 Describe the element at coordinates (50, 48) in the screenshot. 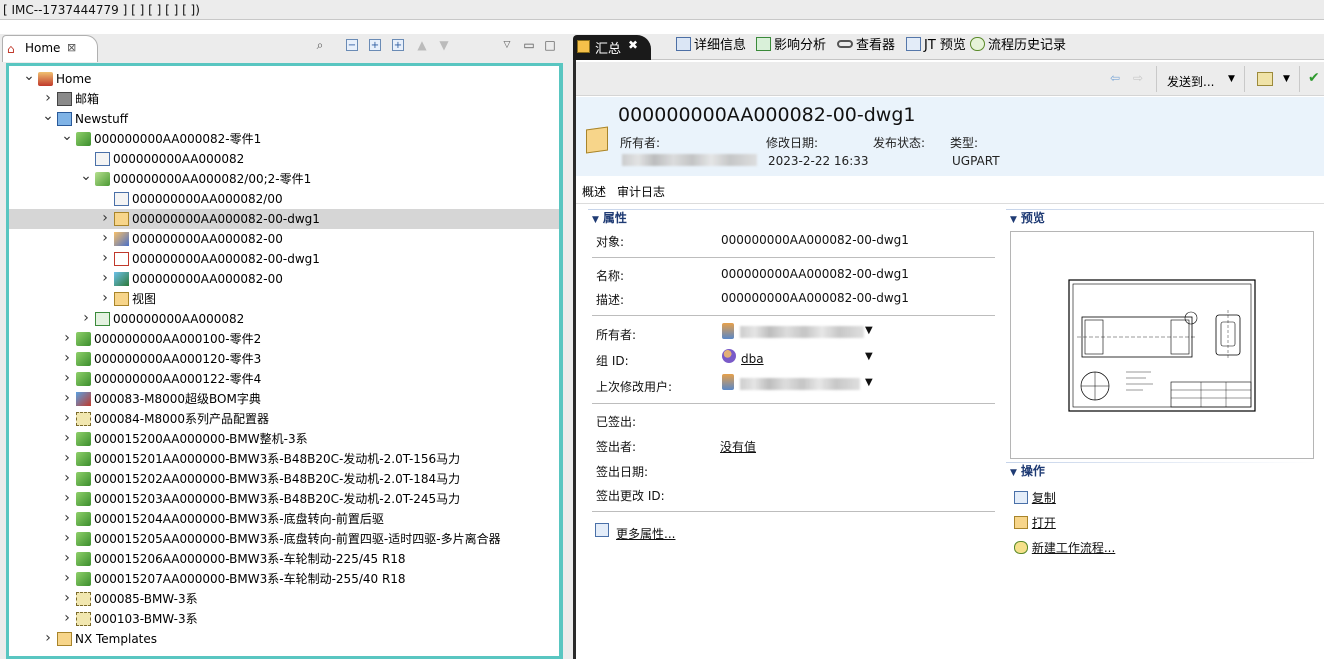

I see `tab-home: ⌂ Home ⊠` at that location.